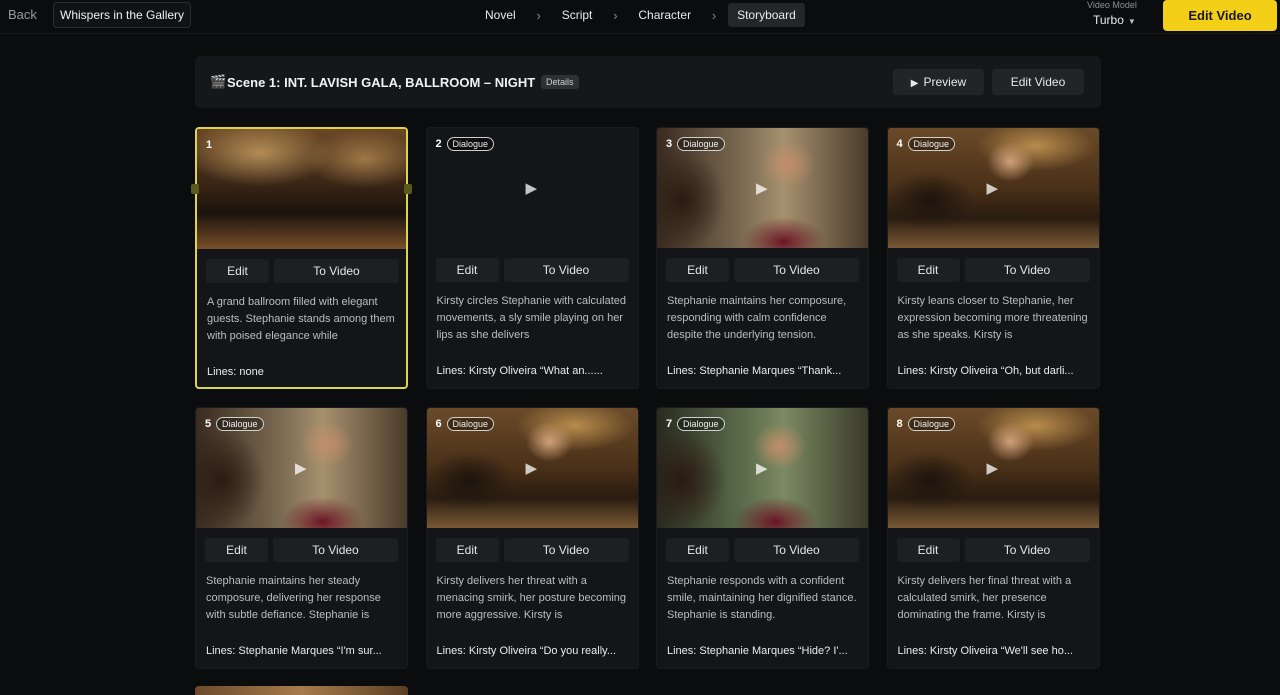  What do you see at coordinates (301, 189) in the screenshot?
I see `shot-thumbnail: 1` at bounding box center [301, 189].